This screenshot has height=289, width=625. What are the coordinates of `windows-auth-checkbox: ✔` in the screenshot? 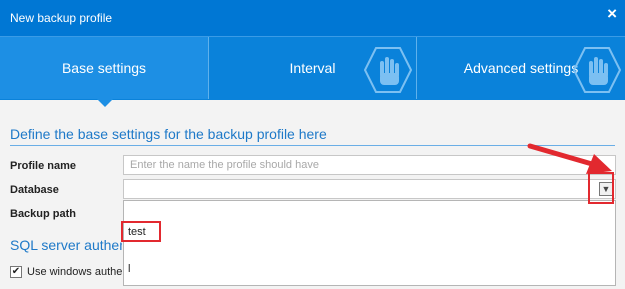 It's located at (16, 272).